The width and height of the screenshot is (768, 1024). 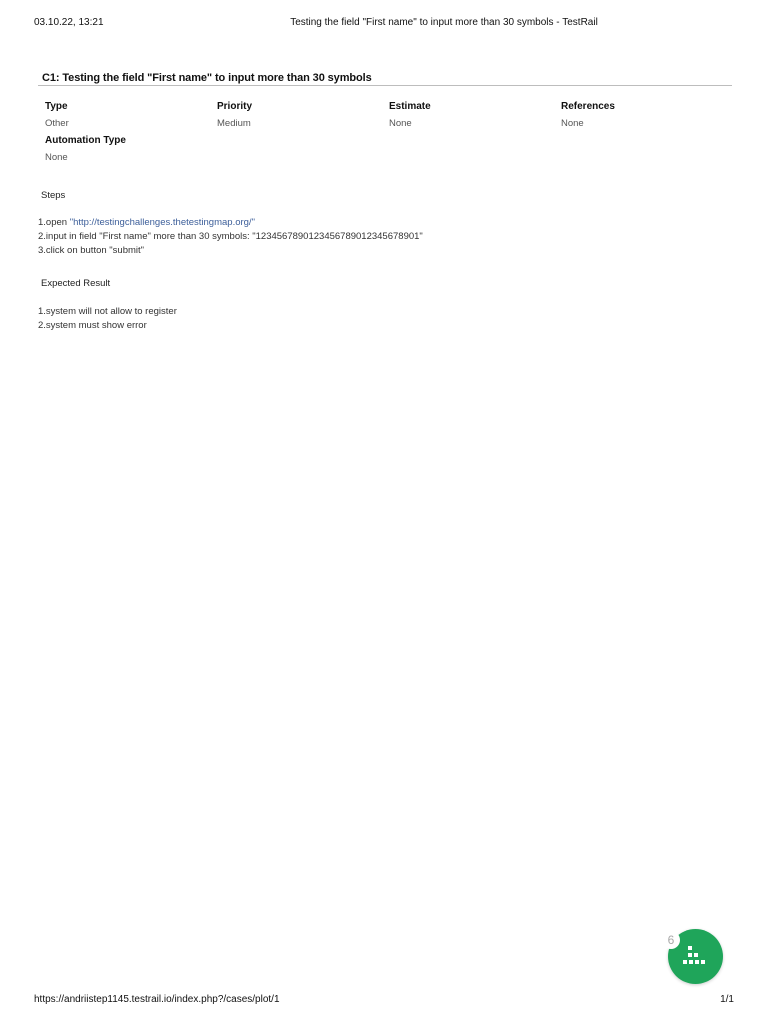 I want to click on field-estimate: Estimate None, so click(x=474, y=115).